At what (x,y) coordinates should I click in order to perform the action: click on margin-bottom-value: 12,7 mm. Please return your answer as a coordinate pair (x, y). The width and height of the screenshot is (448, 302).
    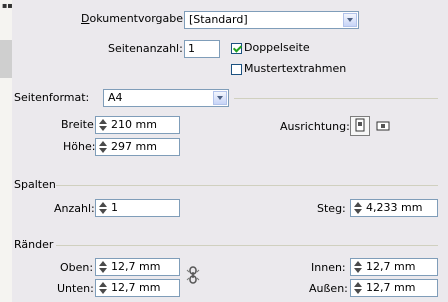
    Looking at the image, I should click on (136, 287).